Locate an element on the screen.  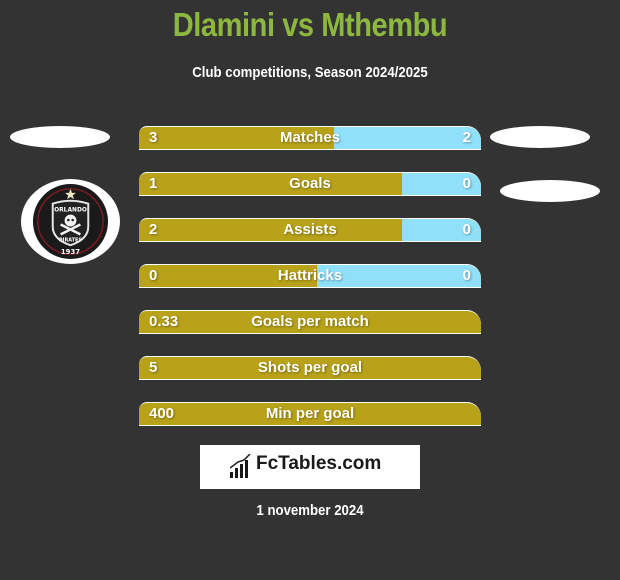
right-value: 2 is located at coordinates (466, 137).